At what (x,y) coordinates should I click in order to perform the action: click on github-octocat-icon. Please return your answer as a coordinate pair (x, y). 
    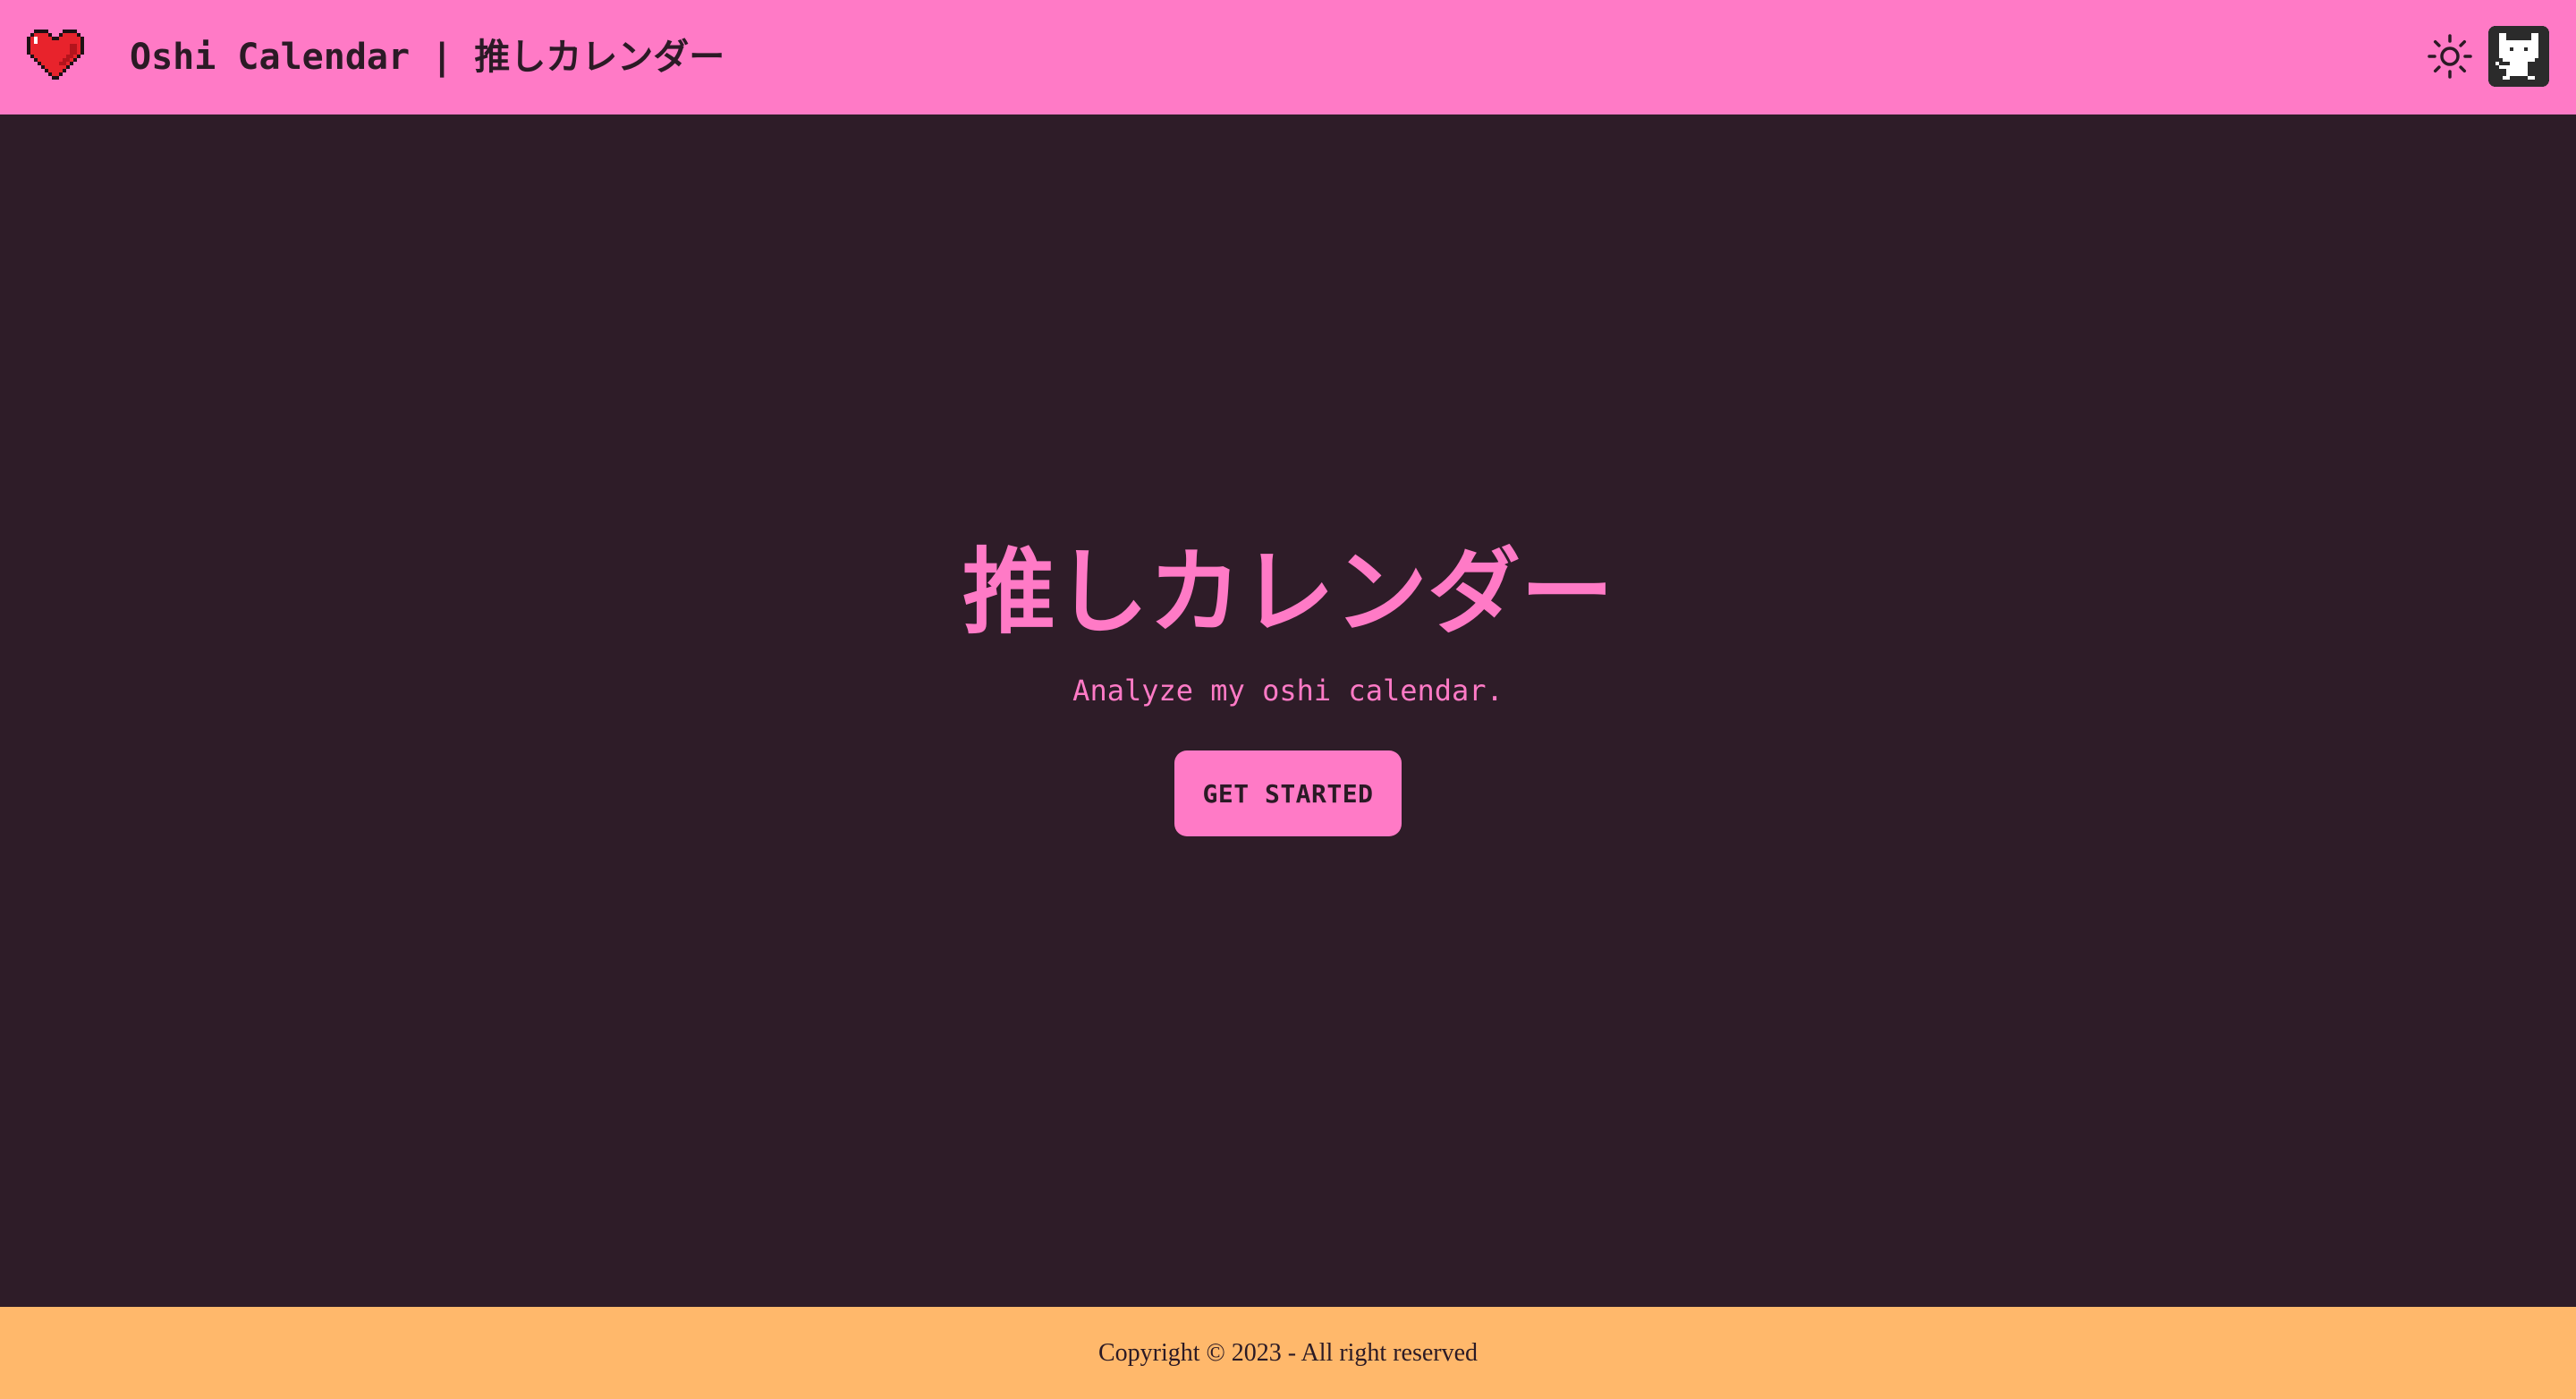
    Looking at the image, I should click on (2518, 56).